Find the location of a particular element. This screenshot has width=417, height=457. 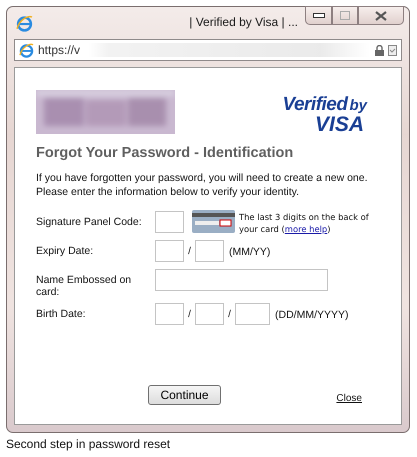

card-back-icon is located at coordinates (213, 221).